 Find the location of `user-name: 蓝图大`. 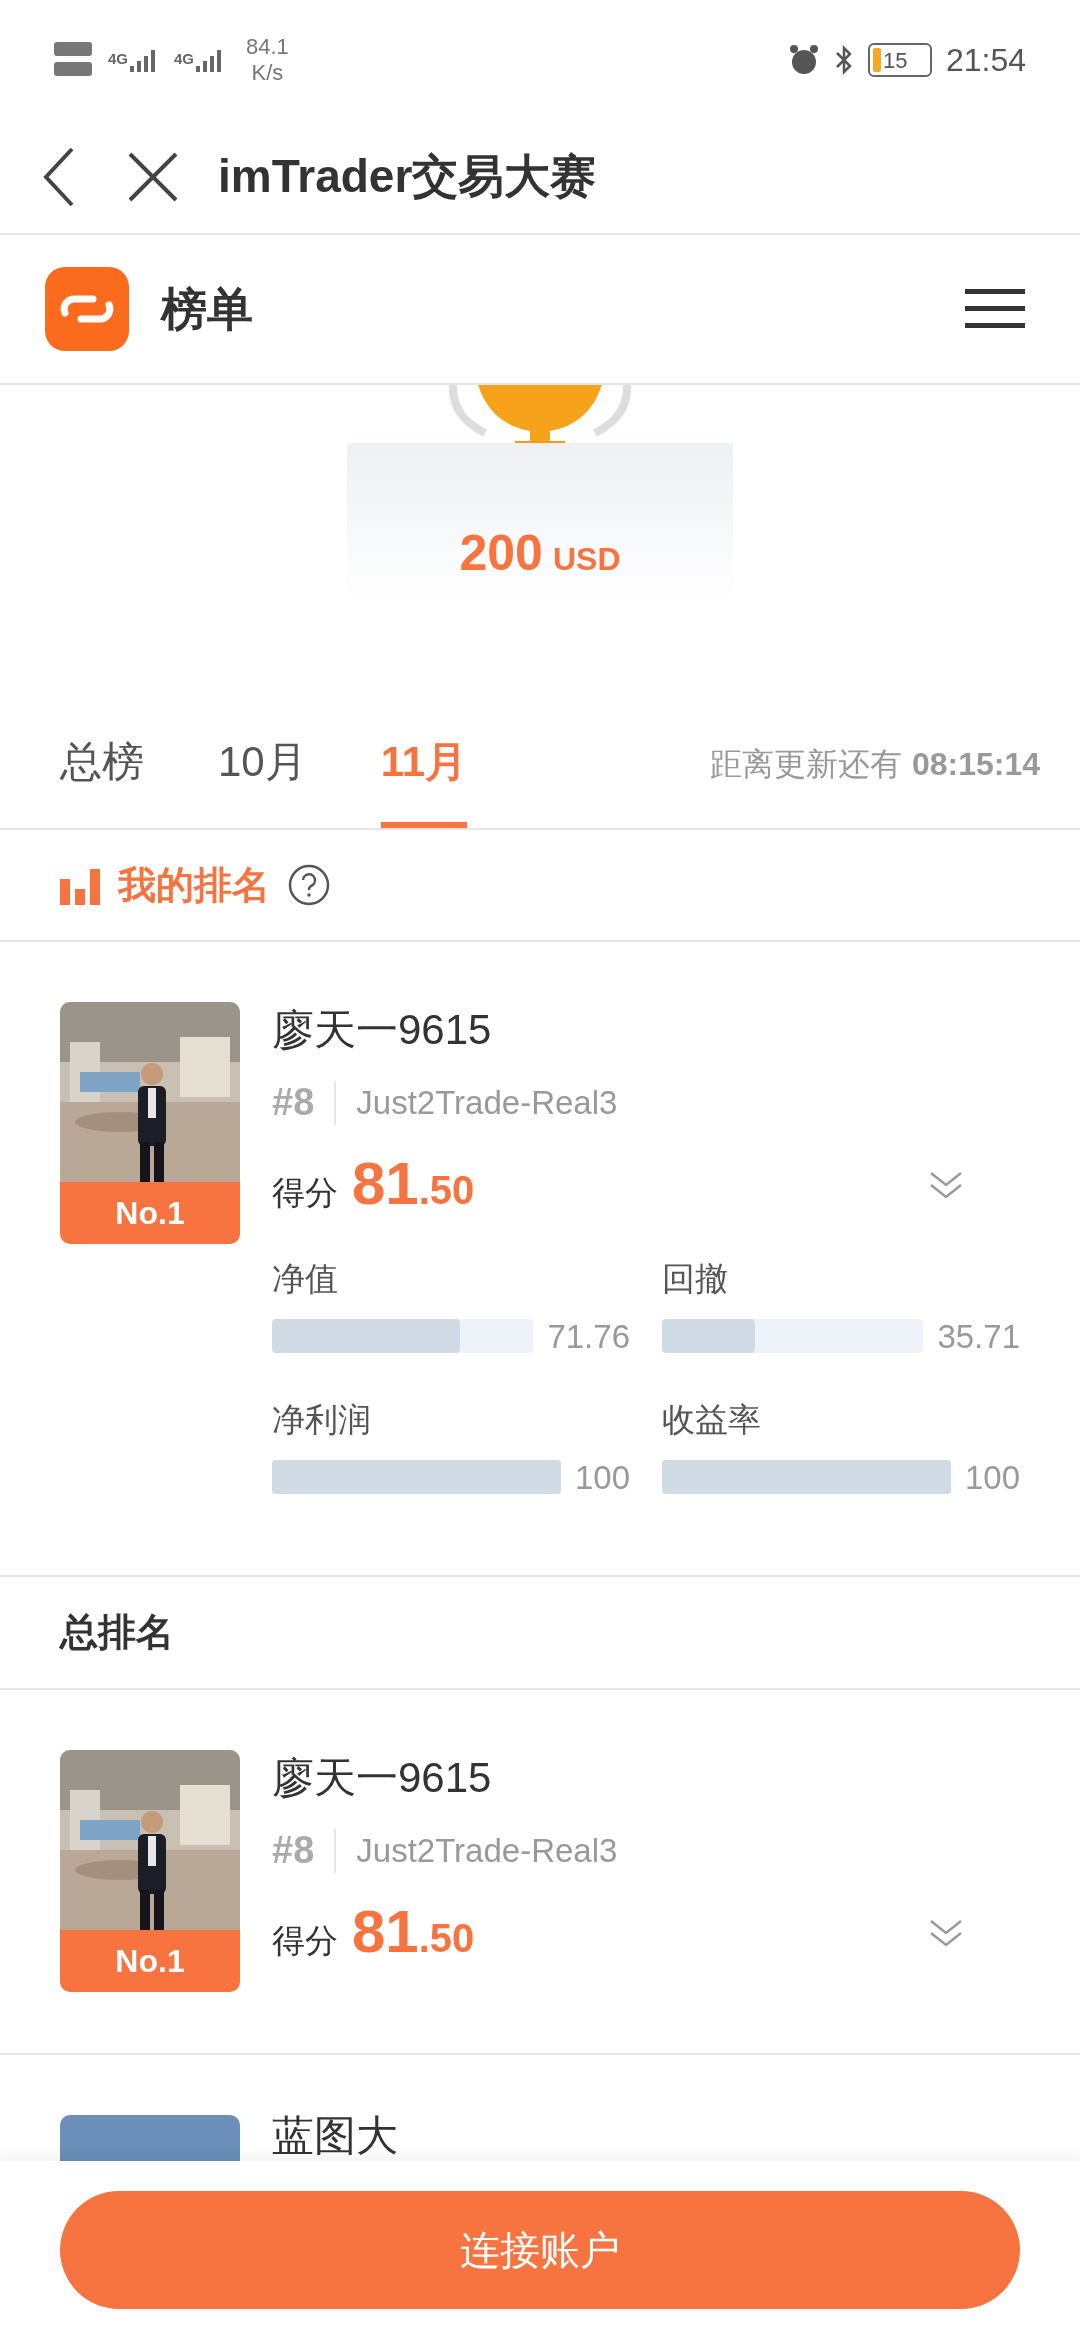

user-name: 蓝图大 is located at coordinates (335, 2136).